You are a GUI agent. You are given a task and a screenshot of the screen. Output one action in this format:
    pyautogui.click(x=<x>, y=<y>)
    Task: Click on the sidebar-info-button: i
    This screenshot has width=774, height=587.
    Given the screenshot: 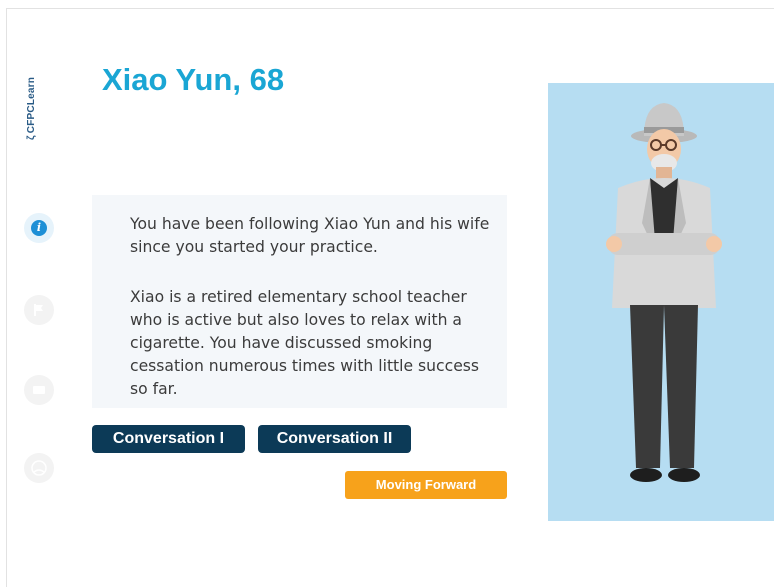 What is the action you would take?
    pyautogui.click(x=39, y=228)
    